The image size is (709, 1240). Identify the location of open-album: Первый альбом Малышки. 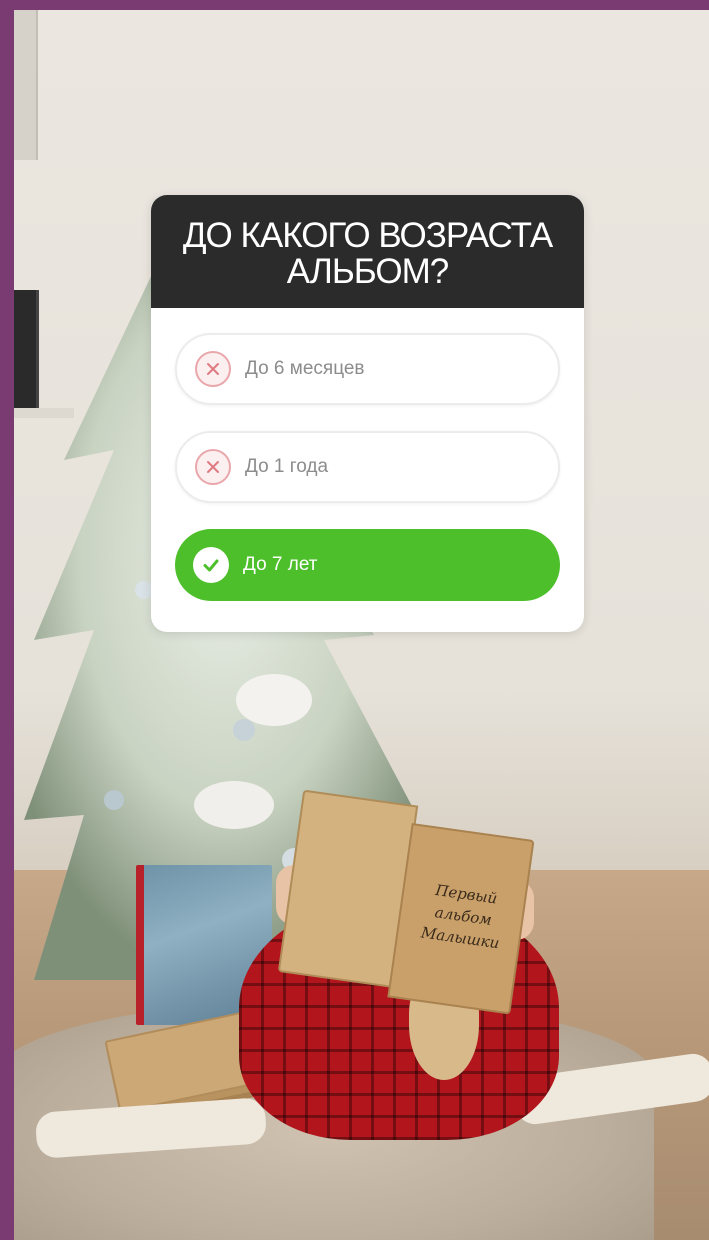
(406, 902).